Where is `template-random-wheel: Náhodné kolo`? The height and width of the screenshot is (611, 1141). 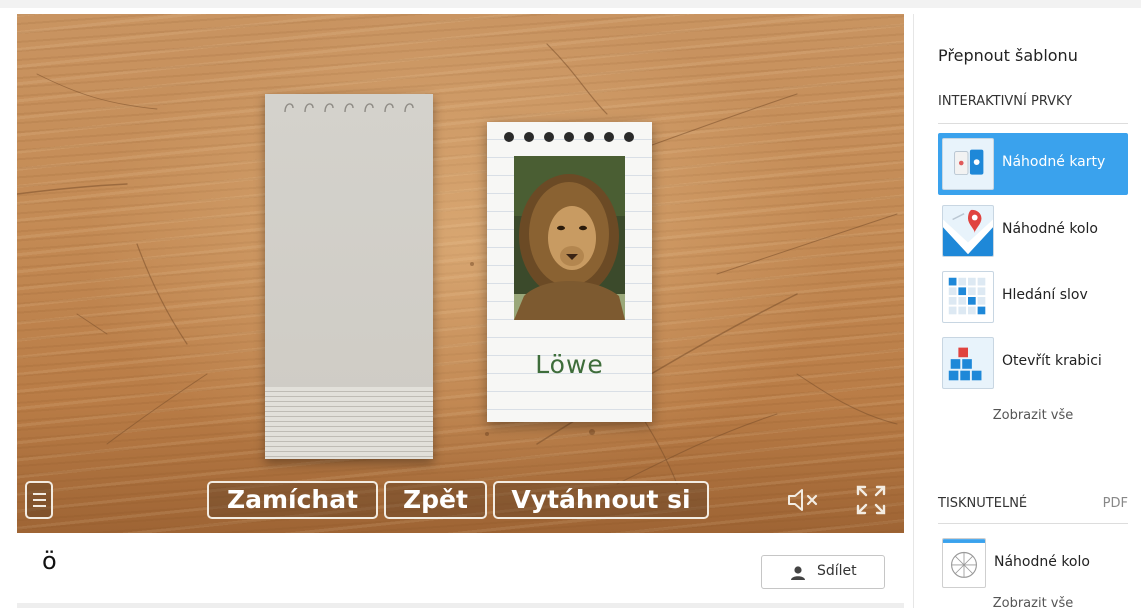 template-random-wheel: Náhodné kolo is located at coordinates (1033, 231).